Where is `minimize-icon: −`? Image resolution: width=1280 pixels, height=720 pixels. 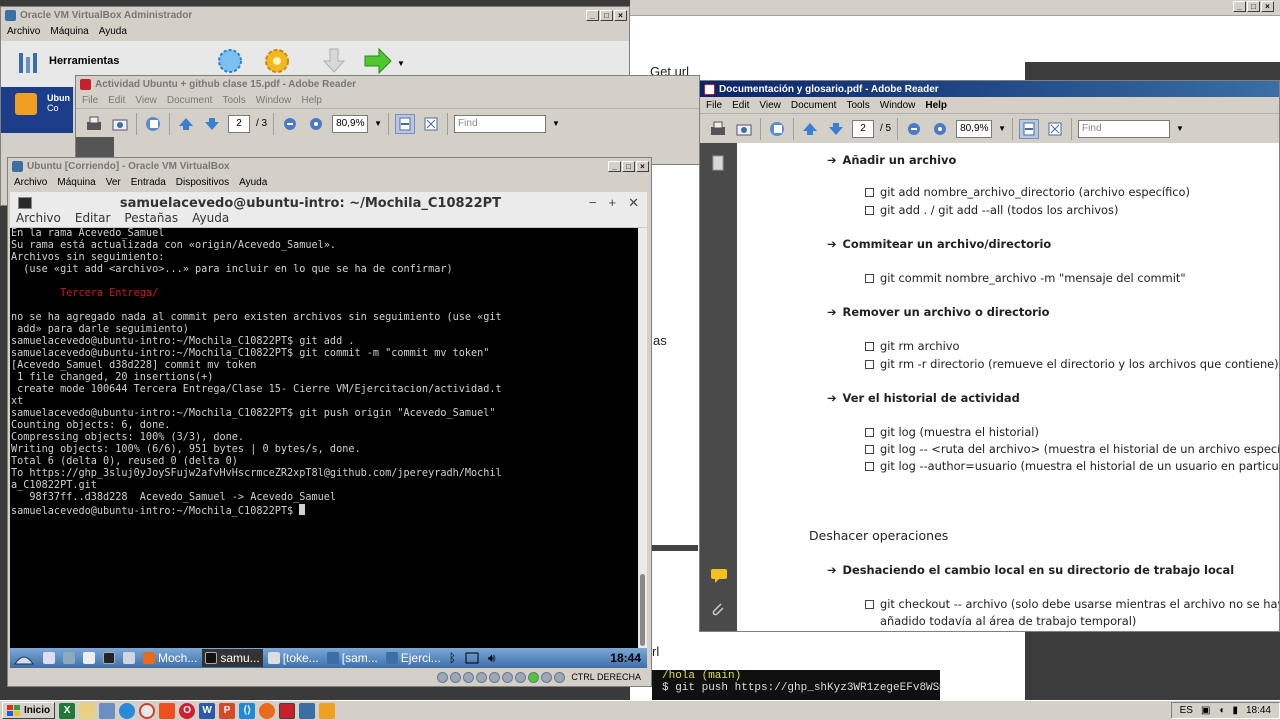
minimize-icon: − is located at coordinates (593, 203).